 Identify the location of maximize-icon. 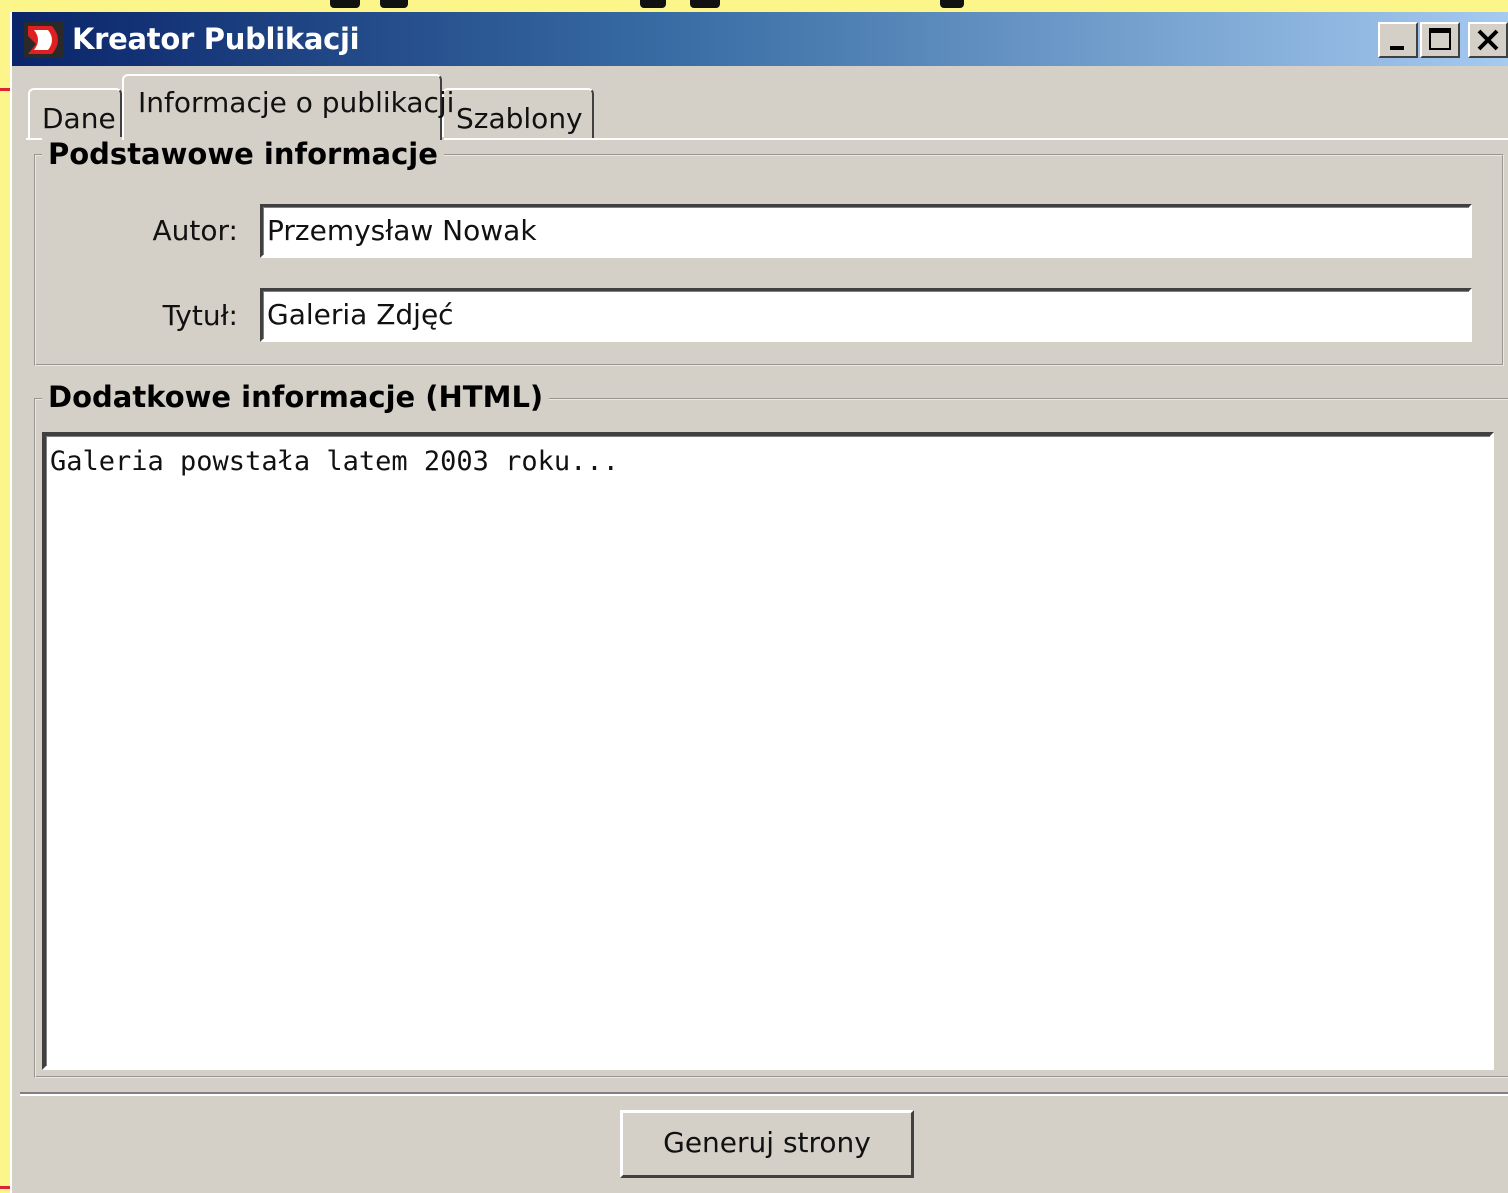
(1440, 39).